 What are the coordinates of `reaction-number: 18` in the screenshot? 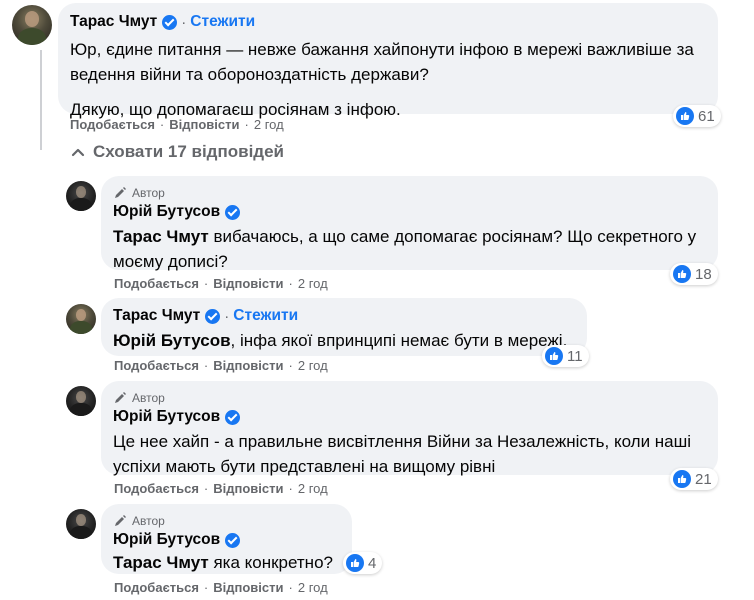 It's located at (703, 274).